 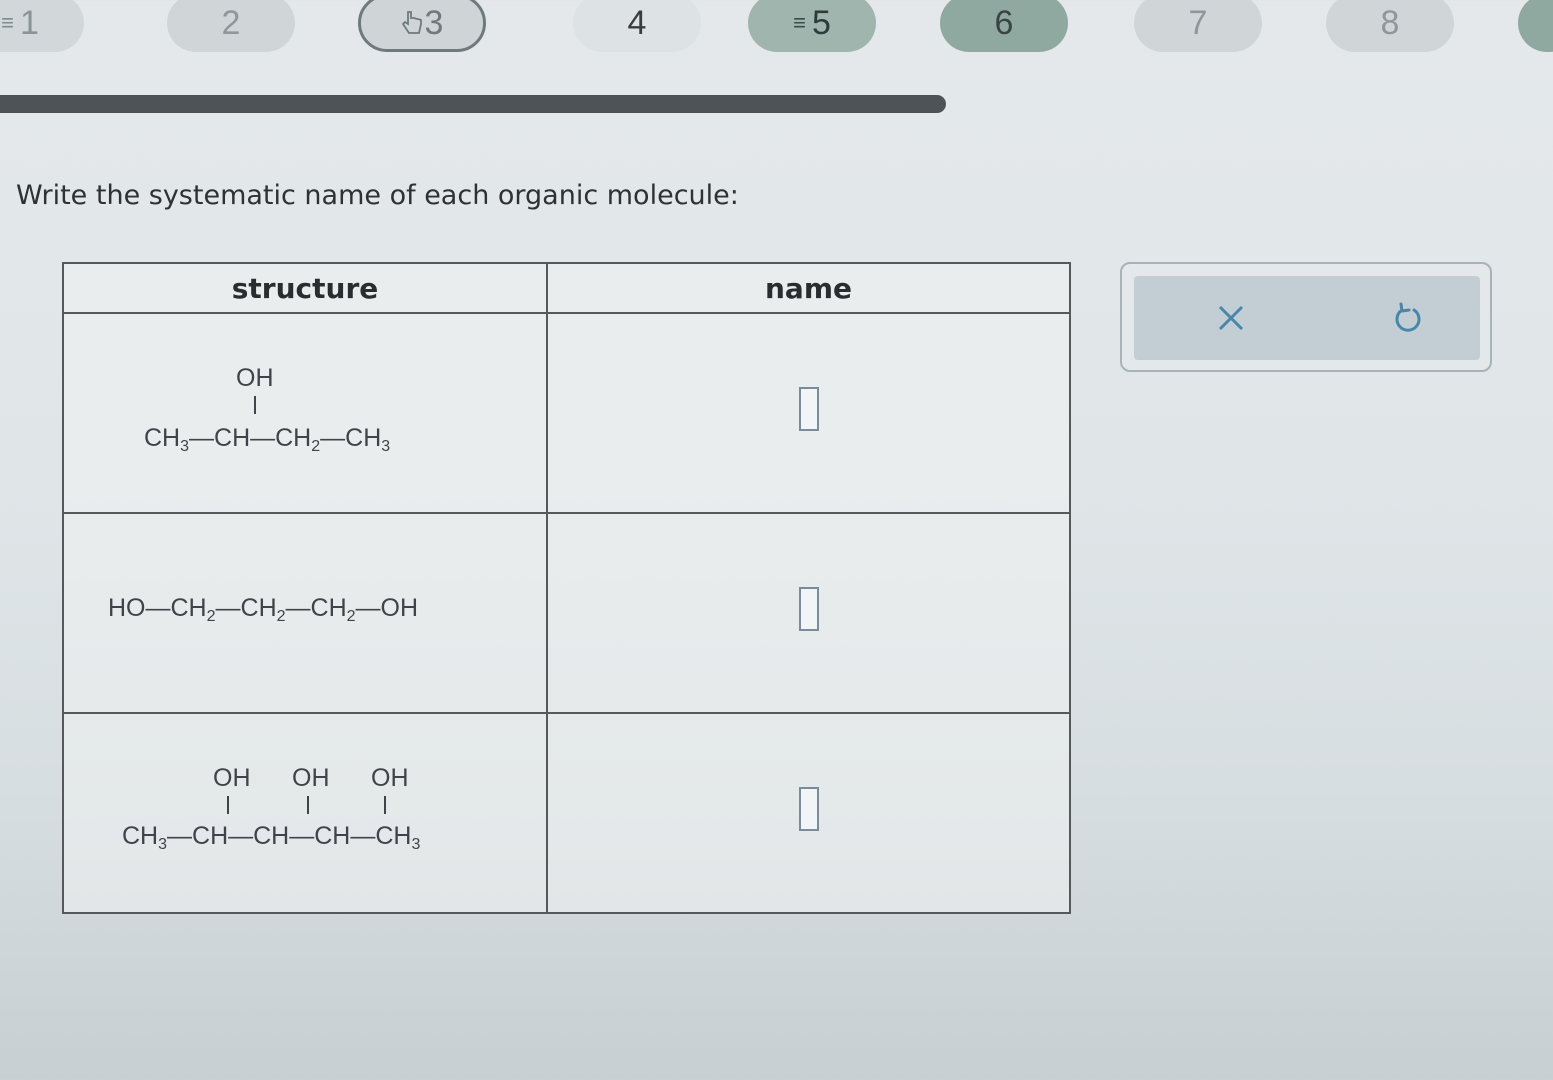 I want to click on question-navigation: ≡ 1 2 3 4 ≡ 5 6 7 8, so click(x=776, y=30).